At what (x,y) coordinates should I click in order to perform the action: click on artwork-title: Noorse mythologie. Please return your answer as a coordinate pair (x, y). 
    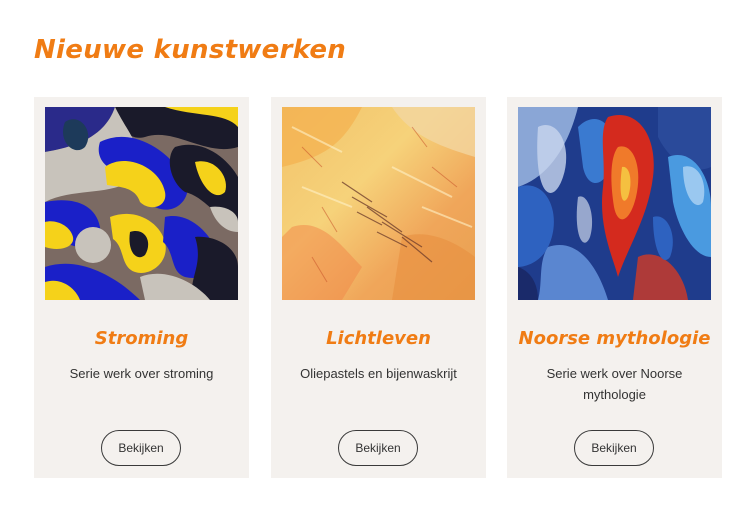
    Looking at the image, I should click on (614, 338).